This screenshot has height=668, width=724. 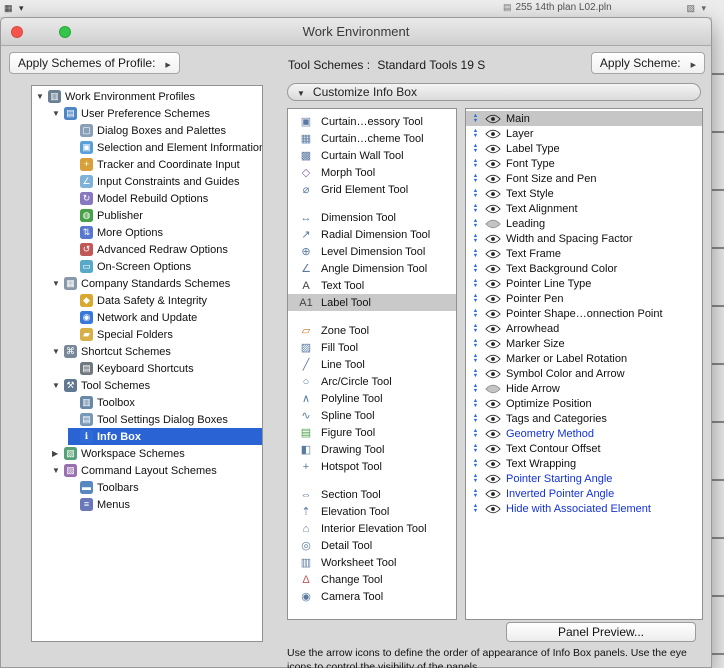 I want to click on panel-row: Hide Arrow, so click(x=584, y=388).